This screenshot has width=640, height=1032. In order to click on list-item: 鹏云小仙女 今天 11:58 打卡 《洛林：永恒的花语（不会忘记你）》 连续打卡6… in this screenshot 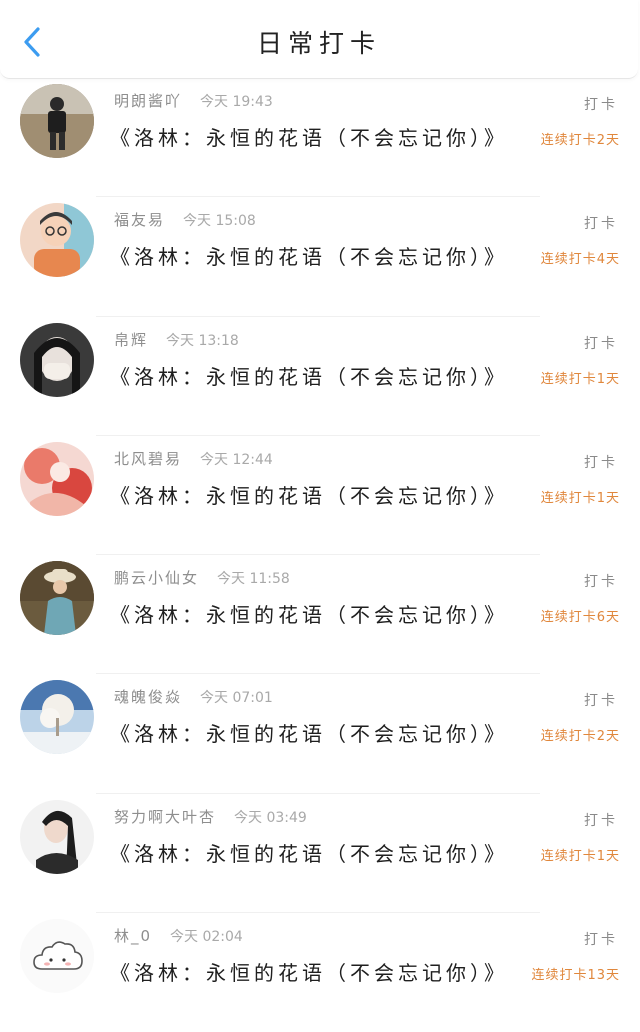, I will do `click(320, 615)`.